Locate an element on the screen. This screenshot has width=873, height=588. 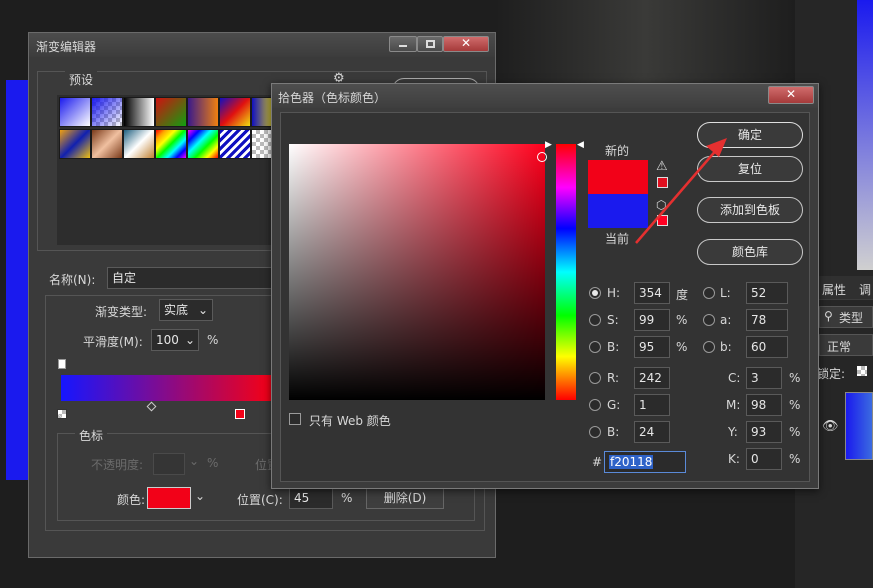
annotation-arrow is located at coordinates (681, 191).